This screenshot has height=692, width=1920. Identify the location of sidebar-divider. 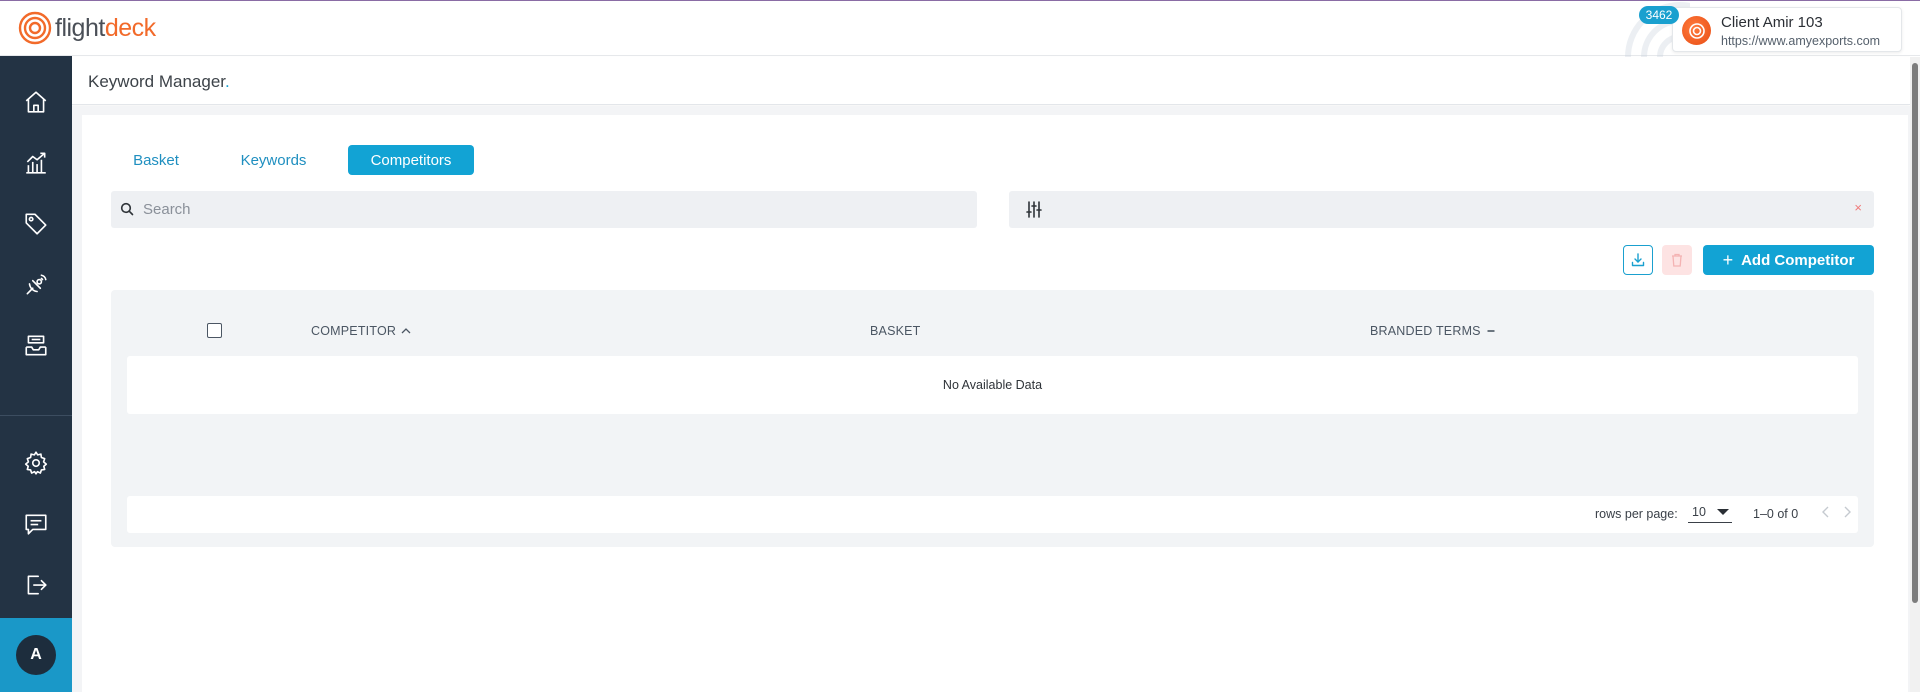
(36, 415).